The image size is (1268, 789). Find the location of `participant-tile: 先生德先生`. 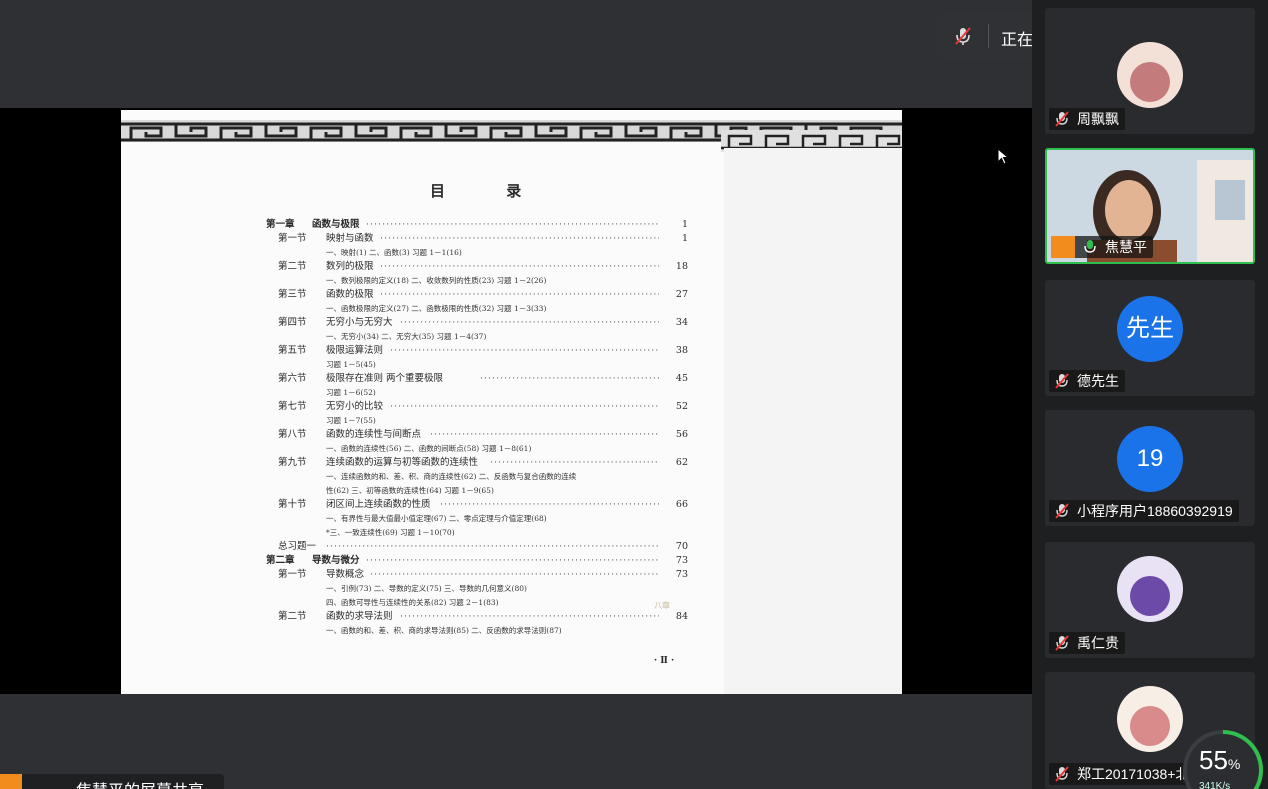

participant-tile: 先生德先生 is located at coordinates (1150, 338).